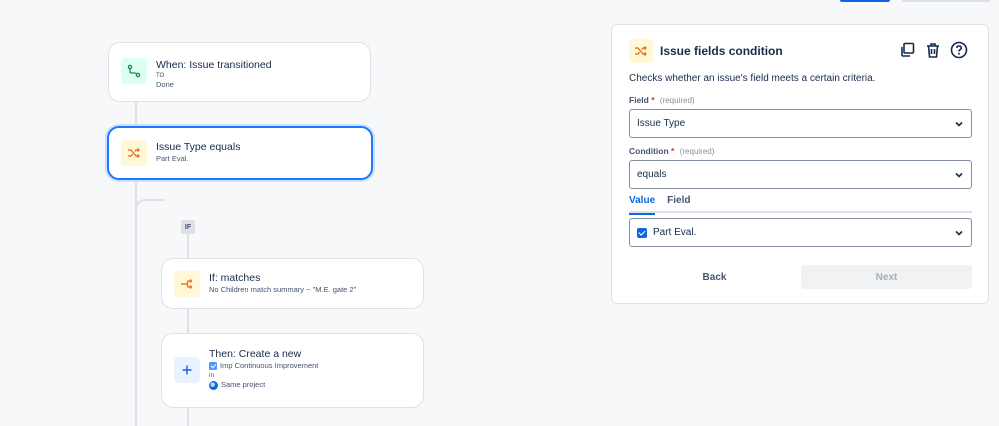 Image resolution: width=999 pixels, height=426 pixels. I want to click on tab-field: Field, so click(678, 202).